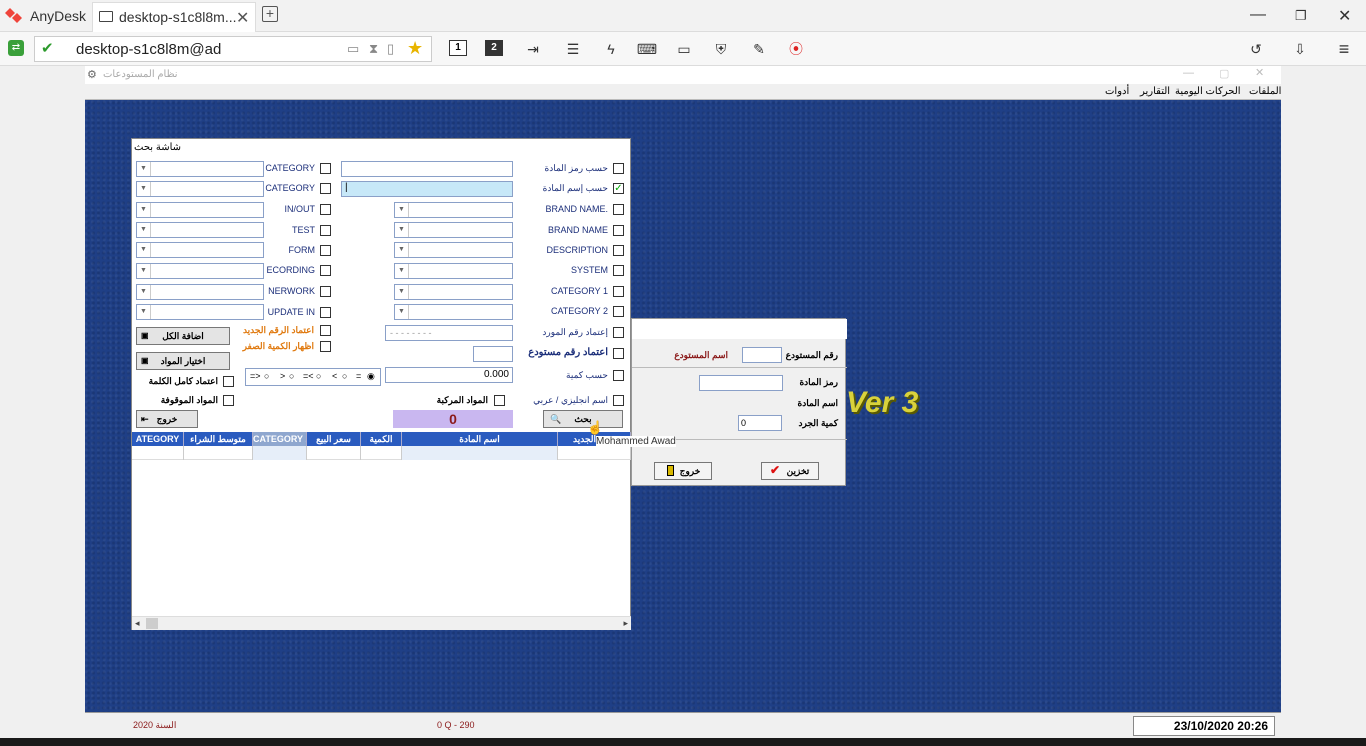  What do you see at coordinates (1256, 49) in the screenshot?
I see `history-icon: ↺` at bounding box center [1256, 49].